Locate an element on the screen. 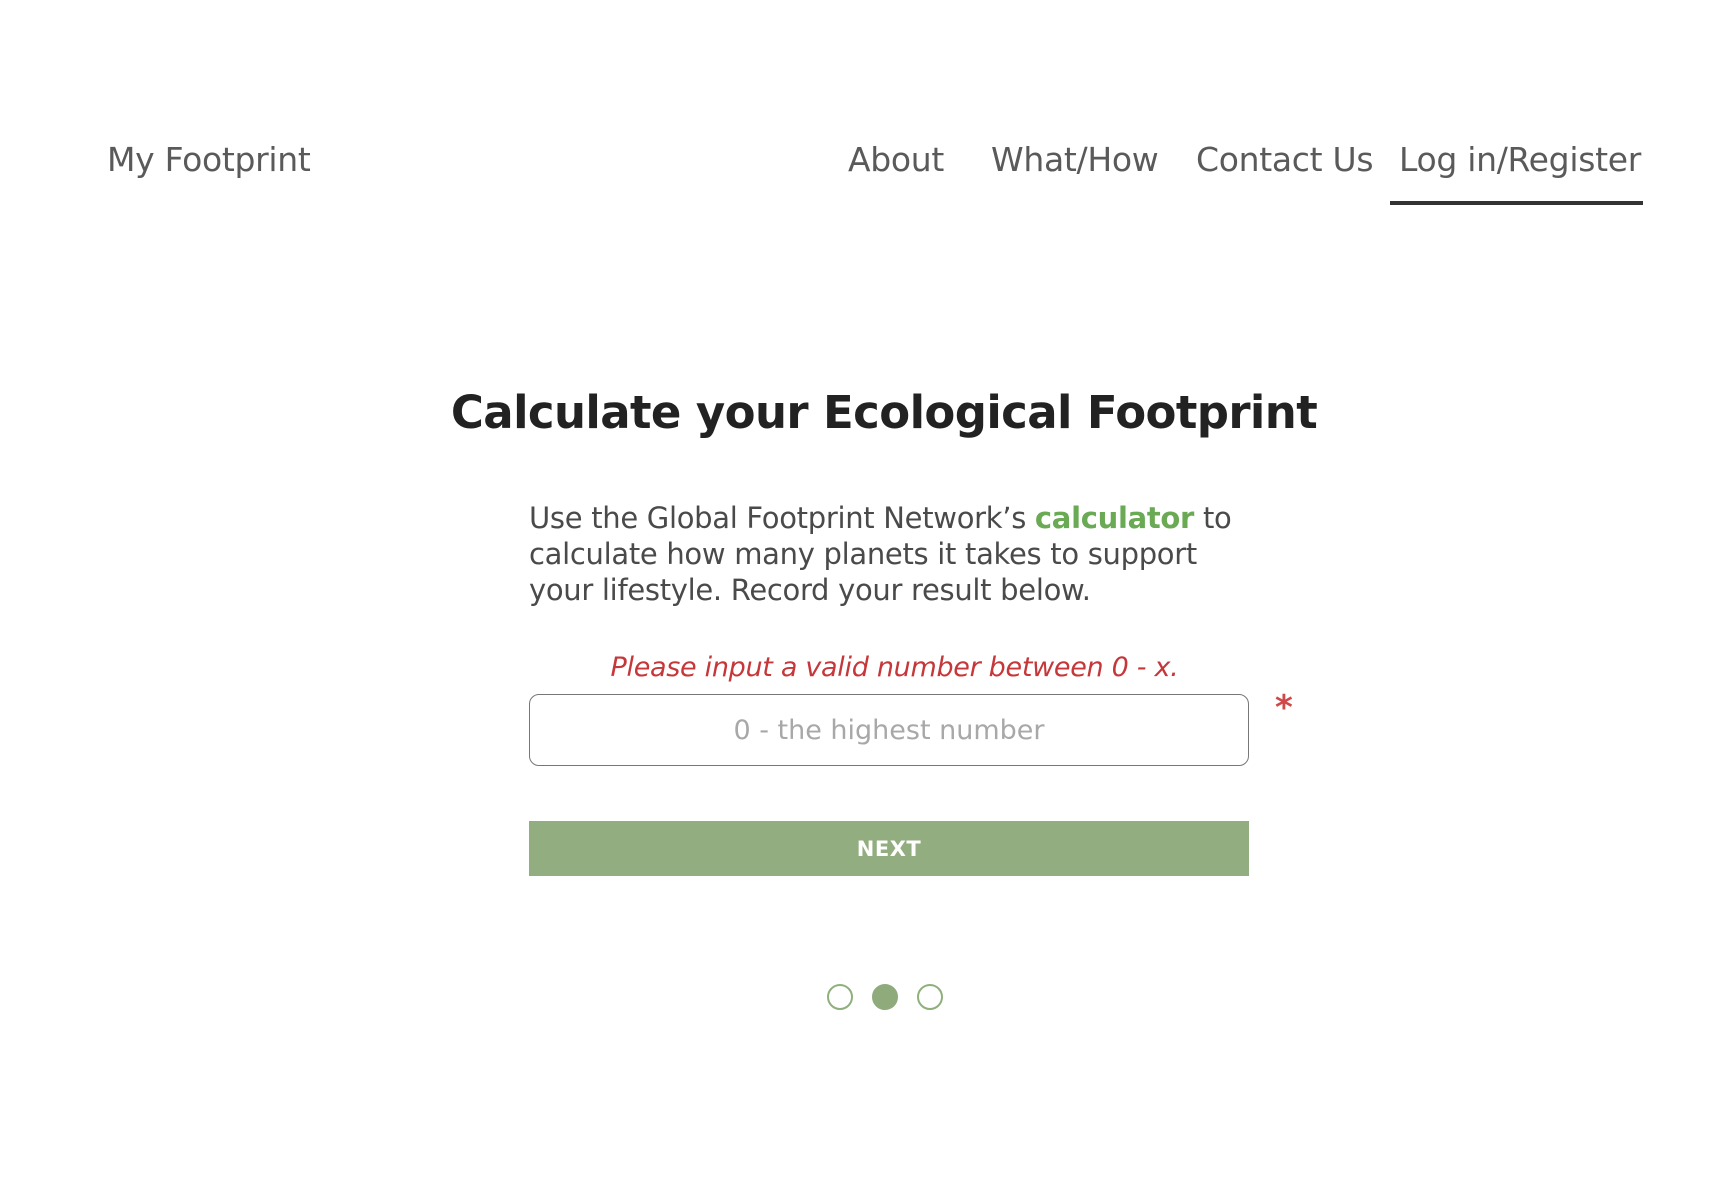 The width and height of the screenshot is (1732, 1188). nav-item-what-how: What/How is located at coordinates (1075, 159).